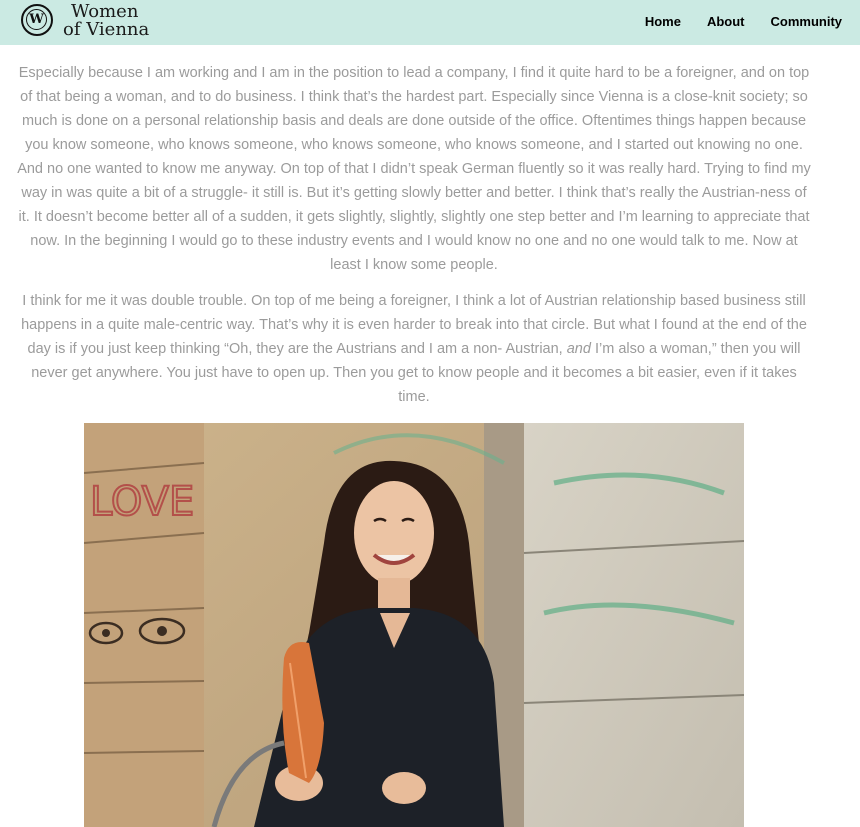  What do you see at coordinates (430, 22) in the screenshot?
I see `site-header: W Women of Vienna Home About Community` at bounding box center [430, 22].